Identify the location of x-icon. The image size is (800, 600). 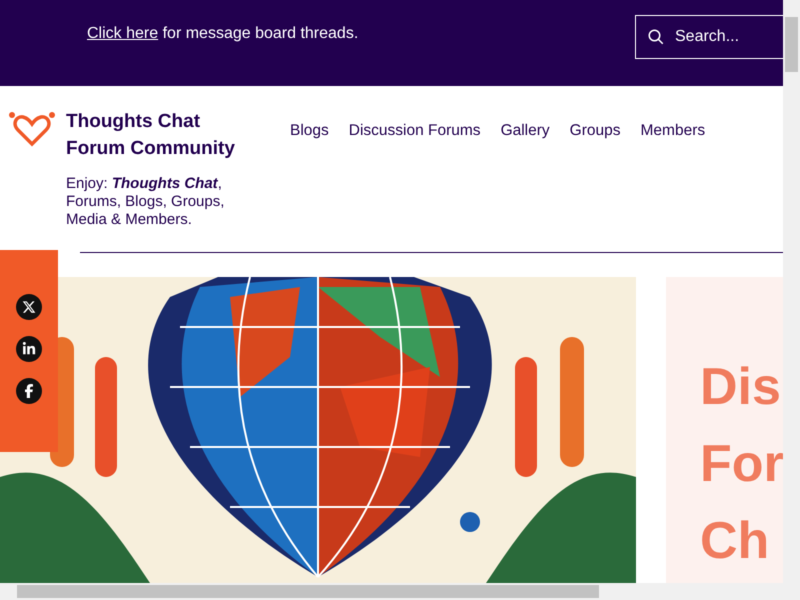
(29, 307).